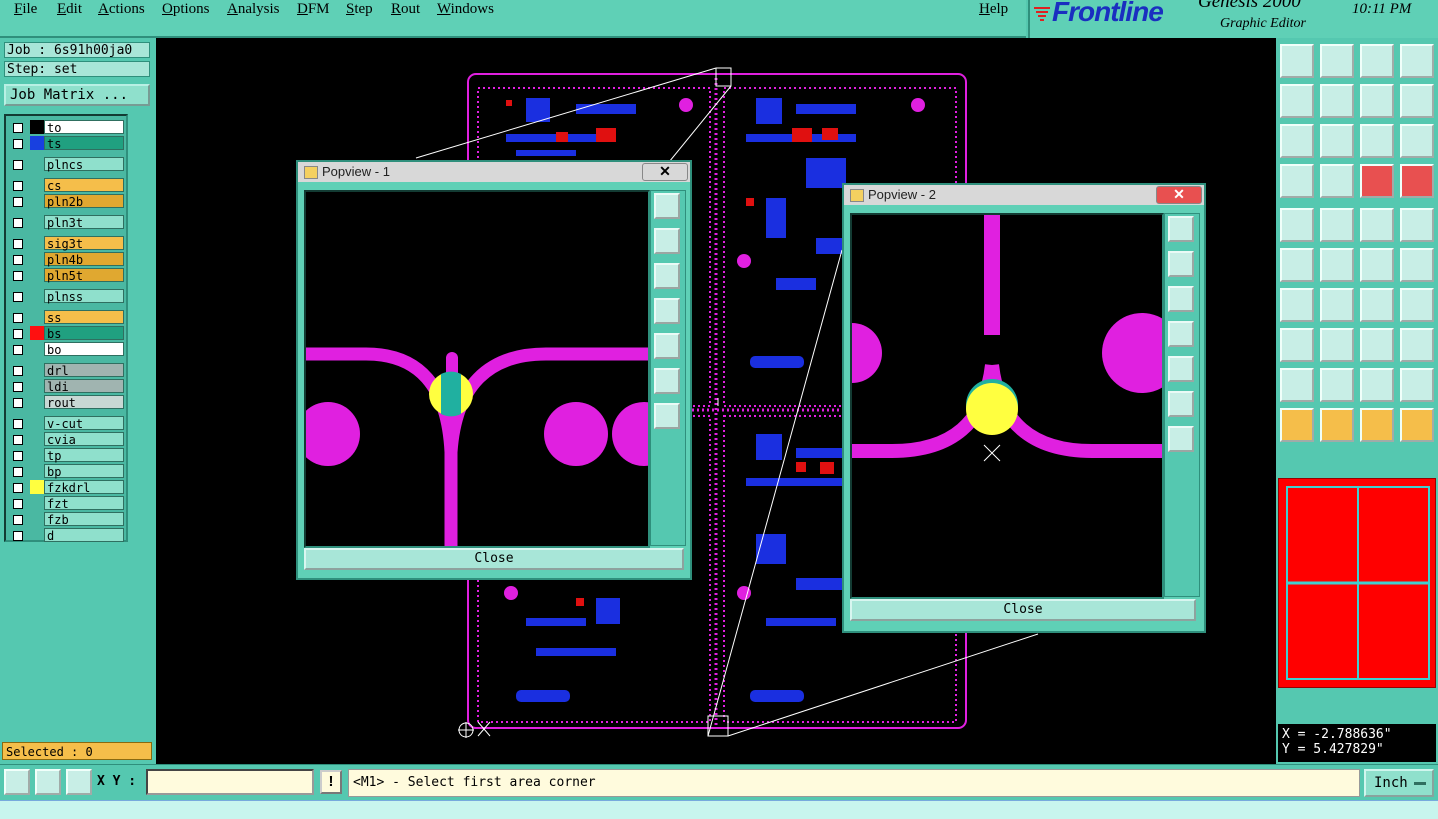  What do you see at coordinates (67, 471) in the screenshot?
I see `layer-row-bp: bp` at bounding box center [67, 471].